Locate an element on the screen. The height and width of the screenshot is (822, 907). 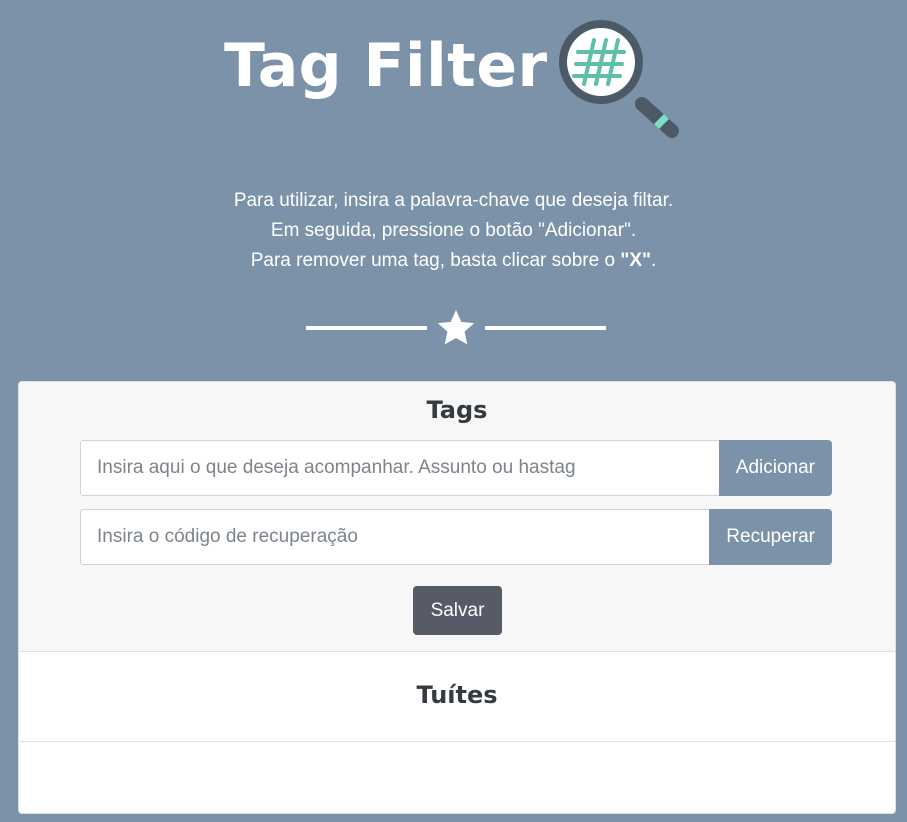
tag-input-group: Adicionar is located at coordinates (456, 468).